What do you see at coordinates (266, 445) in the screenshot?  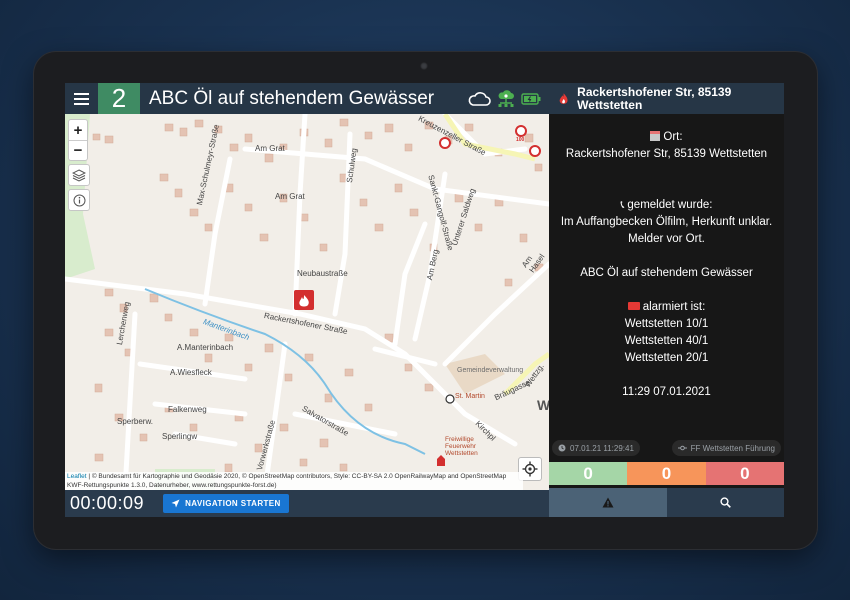 I see `street-label: Vorwerkstraße` at bounding box center [266, 445].